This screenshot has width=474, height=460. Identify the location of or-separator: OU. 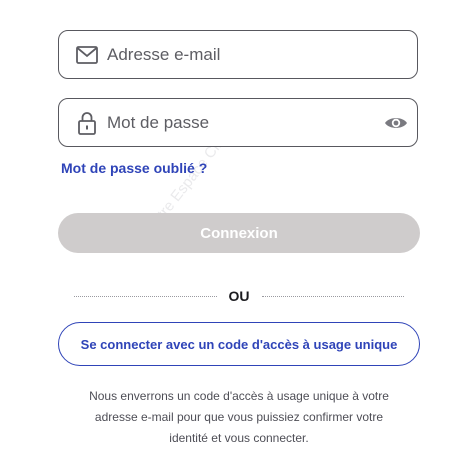
(239, 296).